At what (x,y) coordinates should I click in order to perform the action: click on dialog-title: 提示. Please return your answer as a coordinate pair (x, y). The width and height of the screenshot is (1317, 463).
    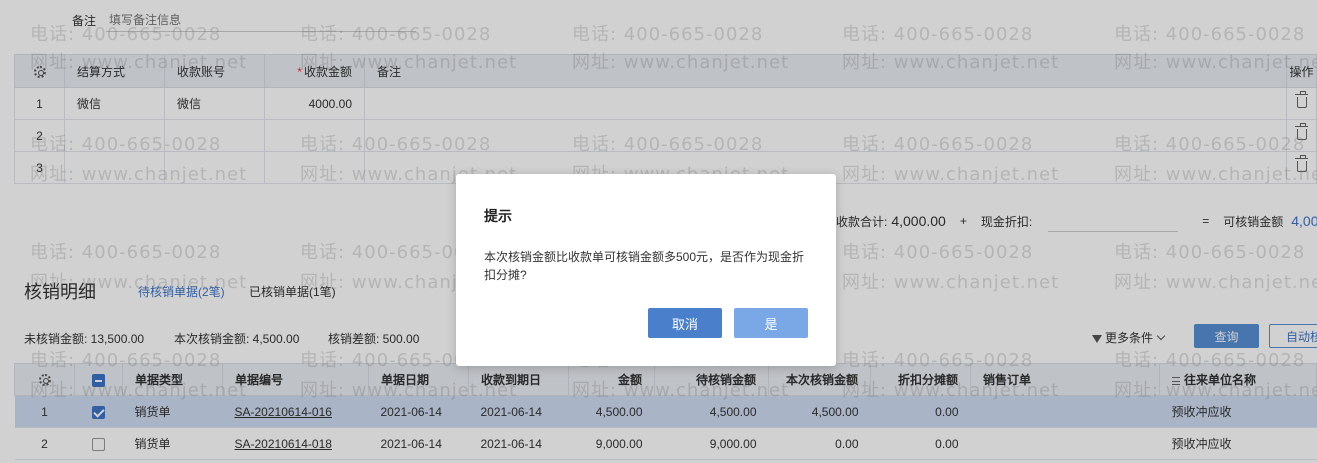
    Looking at the image, I should click on (498, 216).